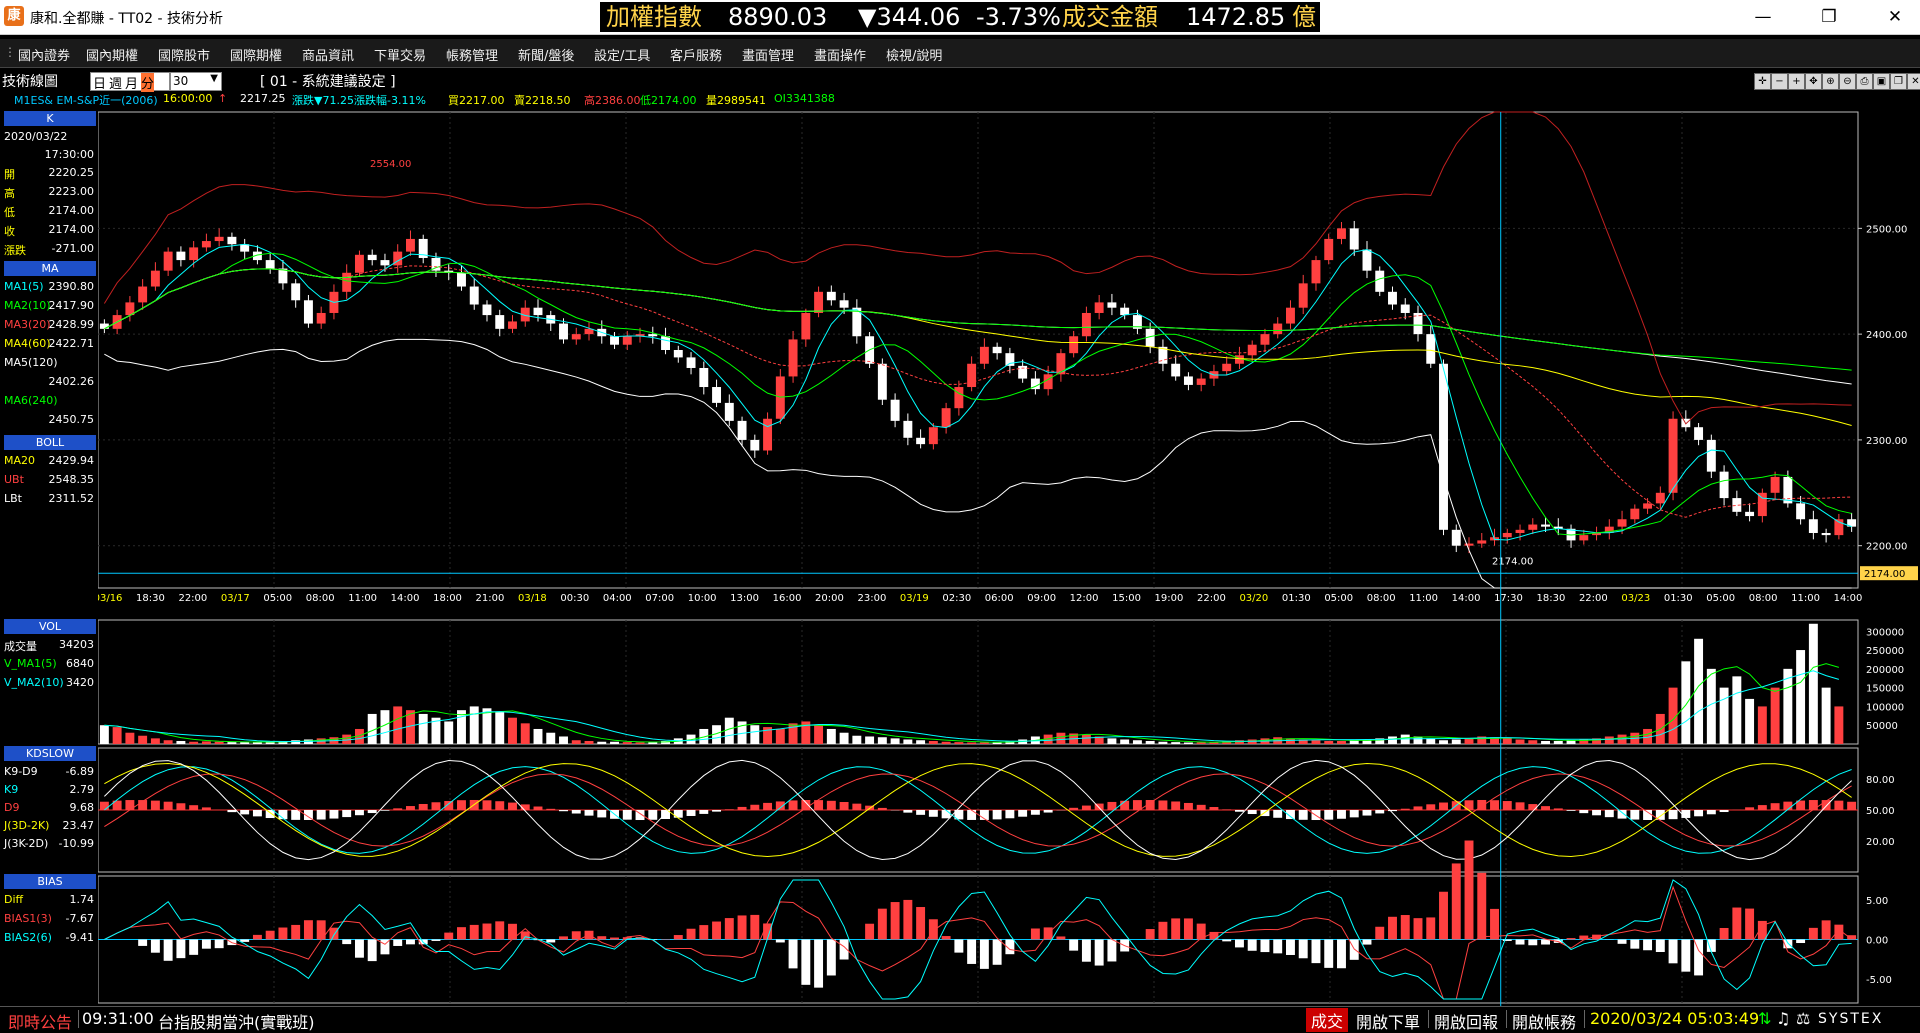 Image resolution: width=1920 pixels, height=1033 pixels. I want to click on open-report-button: 開啟回報, so click(1466, 1021).